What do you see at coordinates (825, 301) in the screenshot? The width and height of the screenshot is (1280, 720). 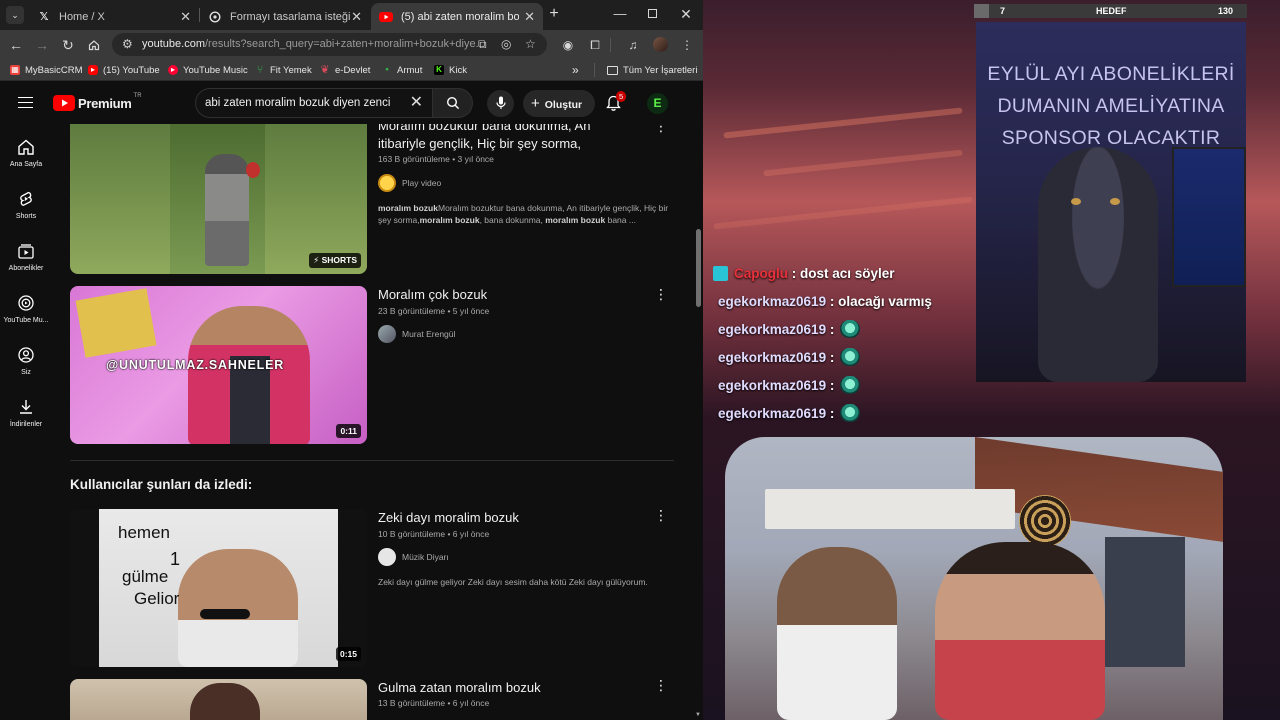 I see `chat-message: egekorkmaz0619 : olacağı varmış` at bounding box center [825, 301].